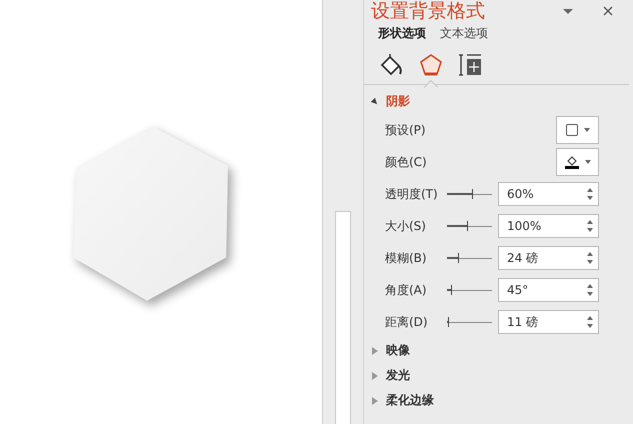 This screenshot has height=424, width=633. I want to click on spin-field: 45°, so click(548, 290).